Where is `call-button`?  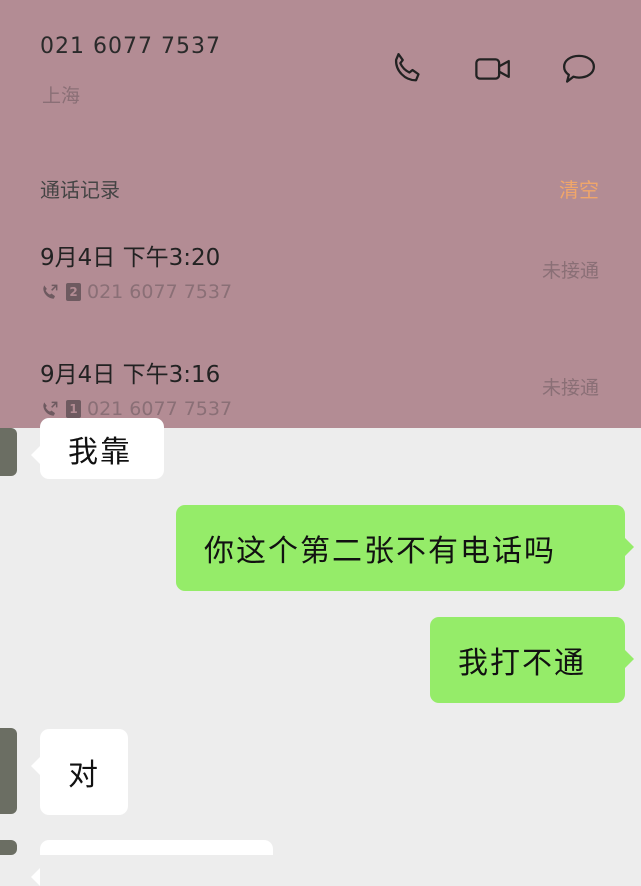 call-button is located at coordinates (408, 69).